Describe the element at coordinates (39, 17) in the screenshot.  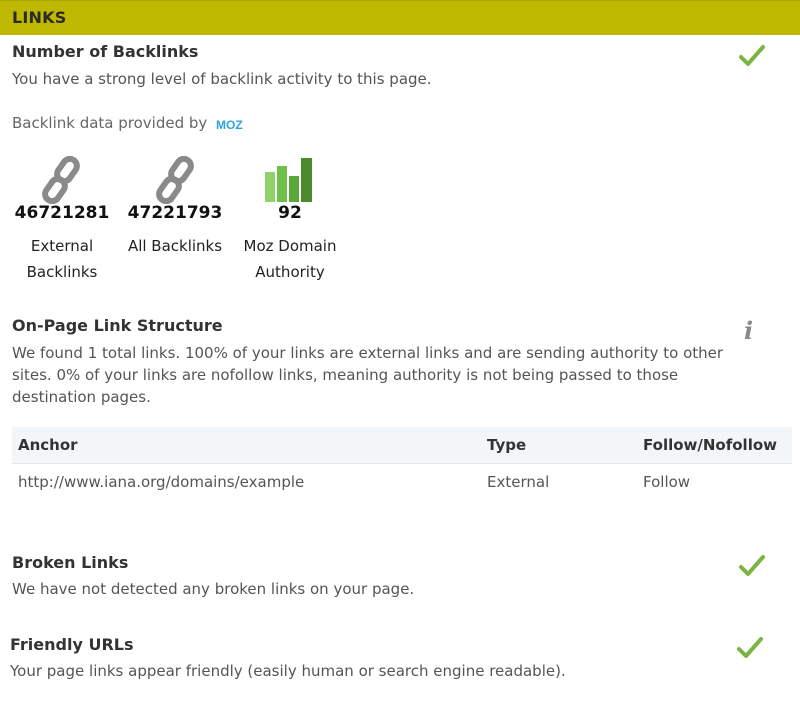
I see `section-header-title: LINKS` at that location.